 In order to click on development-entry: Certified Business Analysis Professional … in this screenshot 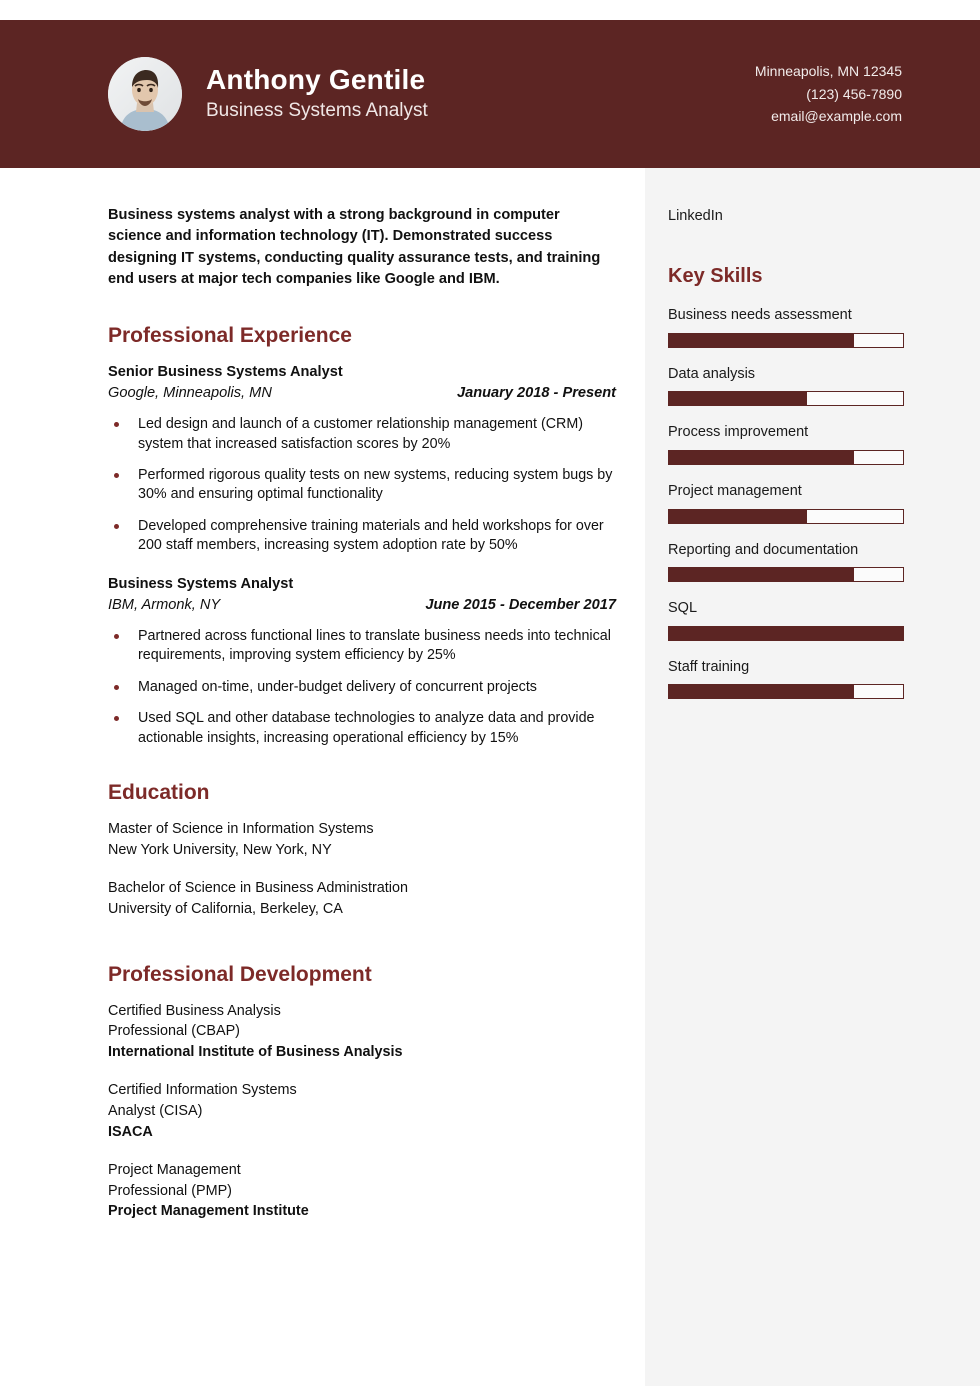, I will do `click(362, 1032)`.